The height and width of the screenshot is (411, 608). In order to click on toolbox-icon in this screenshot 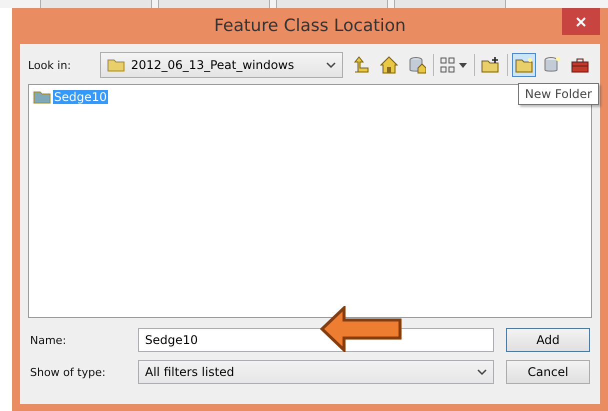, I will do `click(580, 65)`.